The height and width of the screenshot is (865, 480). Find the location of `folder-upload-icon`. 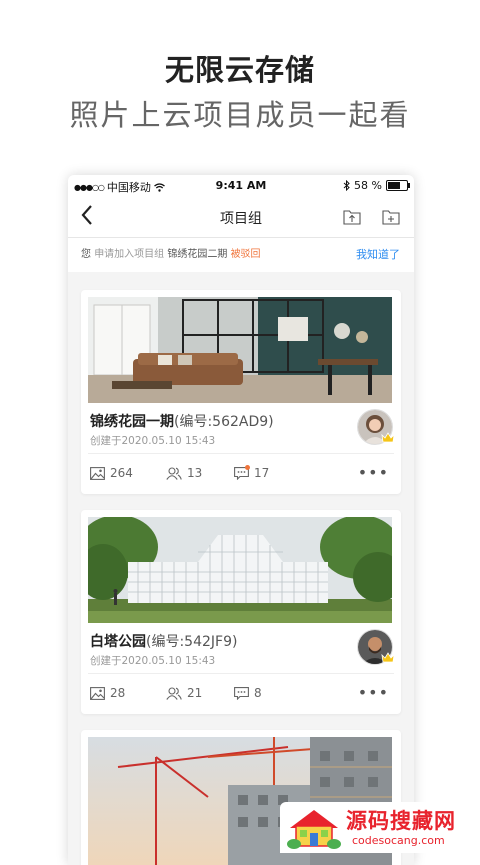

folder-upload-icon is located at coordinates (352, 217).